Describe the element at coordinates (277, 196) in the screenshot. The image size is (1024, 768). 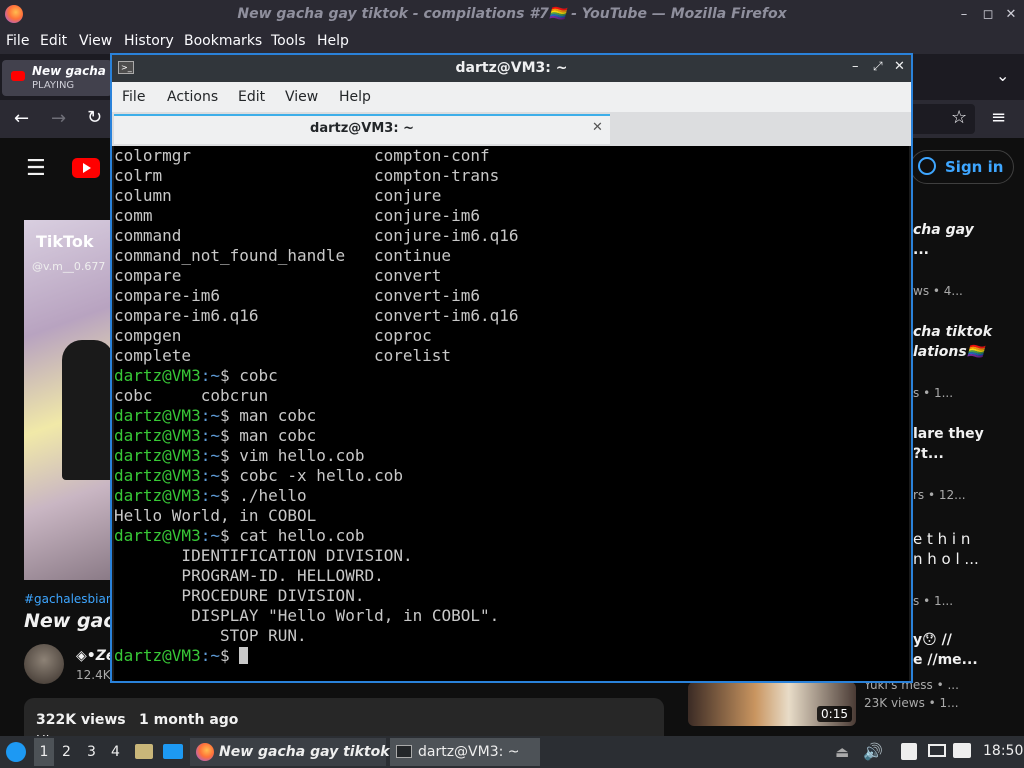
I see `completion-row: column conjure` at that location.